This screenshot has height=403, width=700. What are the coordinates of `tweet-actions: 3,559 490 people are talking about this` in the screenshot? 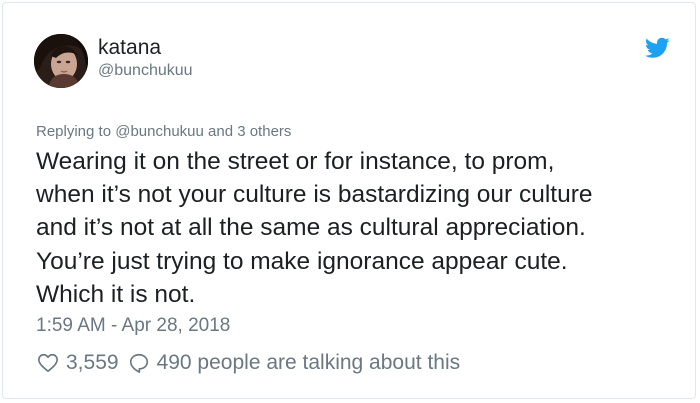 It's located at (248, 363).